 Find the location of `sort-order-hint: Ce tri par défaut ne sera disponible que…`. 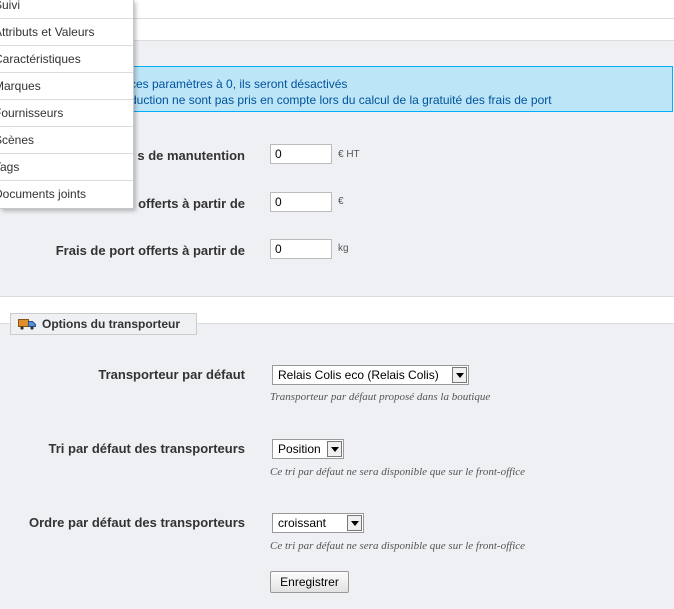

sort-order-hint: Ce tri par défaut ne sera disponible que… is located at coordinates (398, 546).